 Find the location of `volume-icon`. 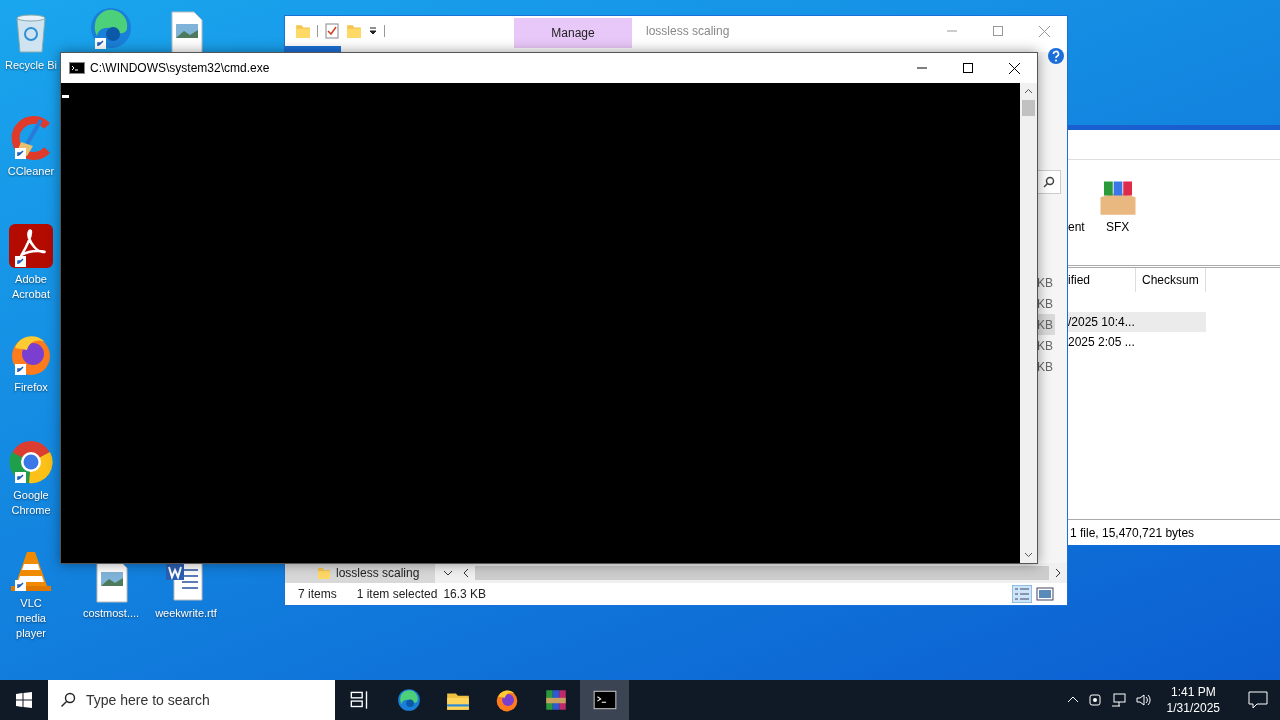

volume-icon is located at coordinates (1142, 700).